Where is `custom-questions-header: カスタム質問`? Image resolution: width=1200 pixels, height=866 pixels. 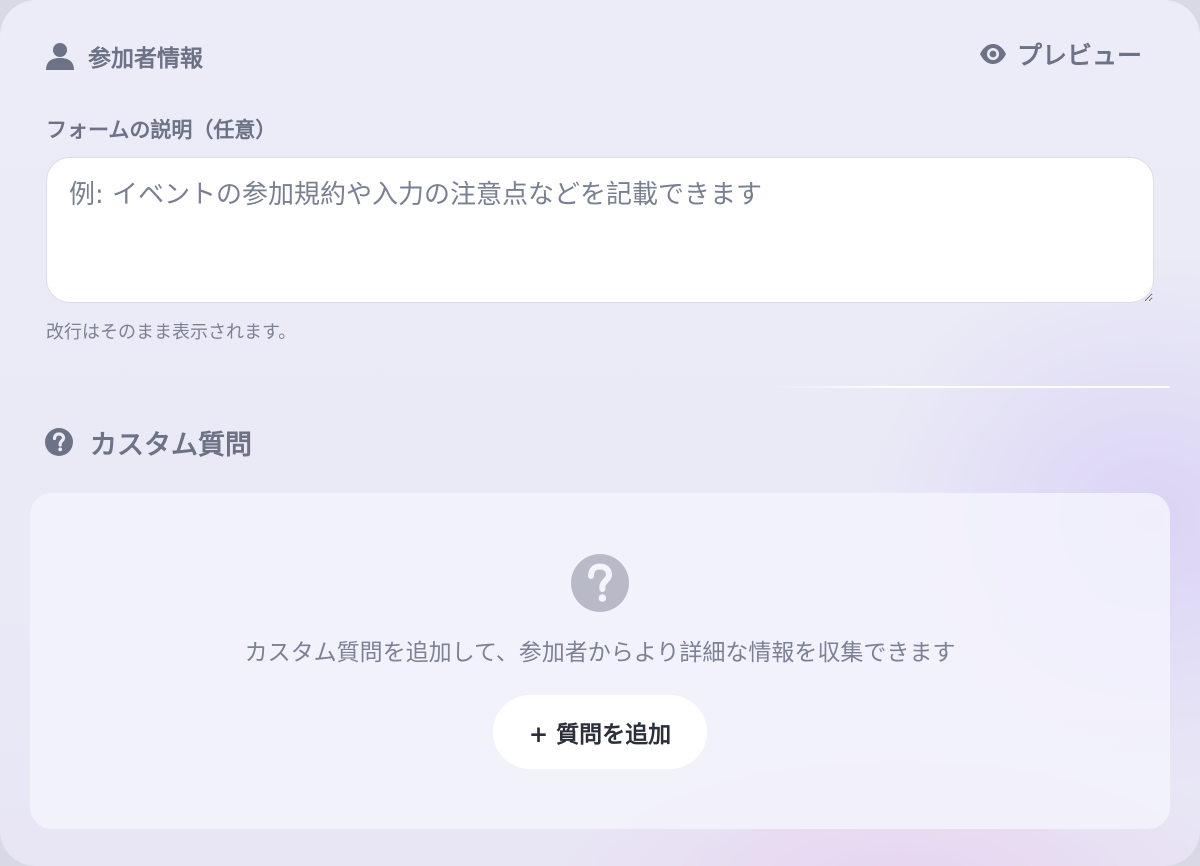
custom-questions-header: カスタム質問 is located at coordinates (148, 442).